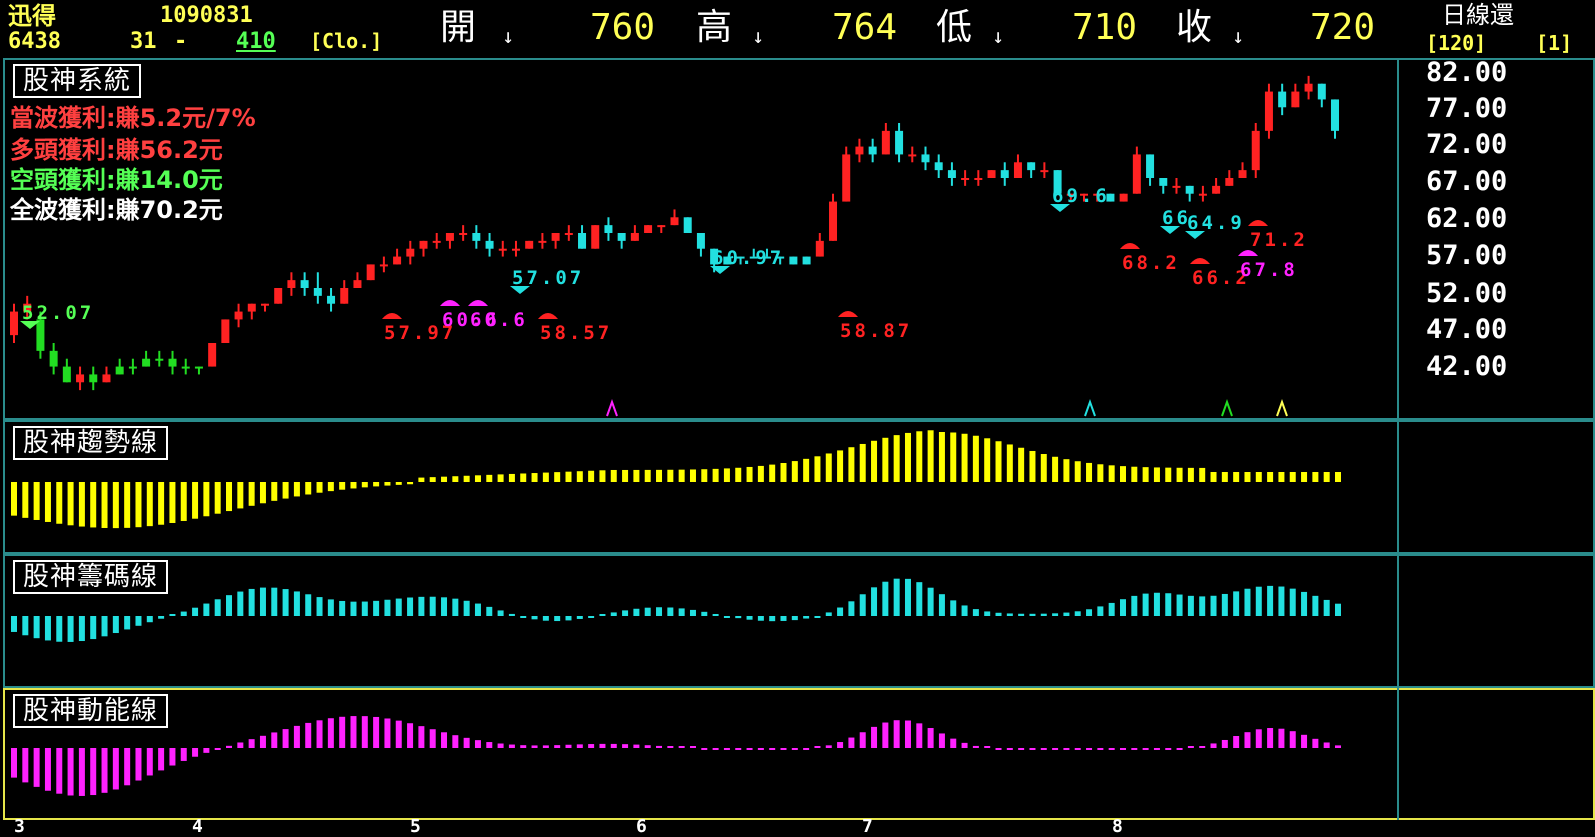  Describe the element at coordinates (256, 41) in the screenshot. I see `volume-value: 410` at that location.